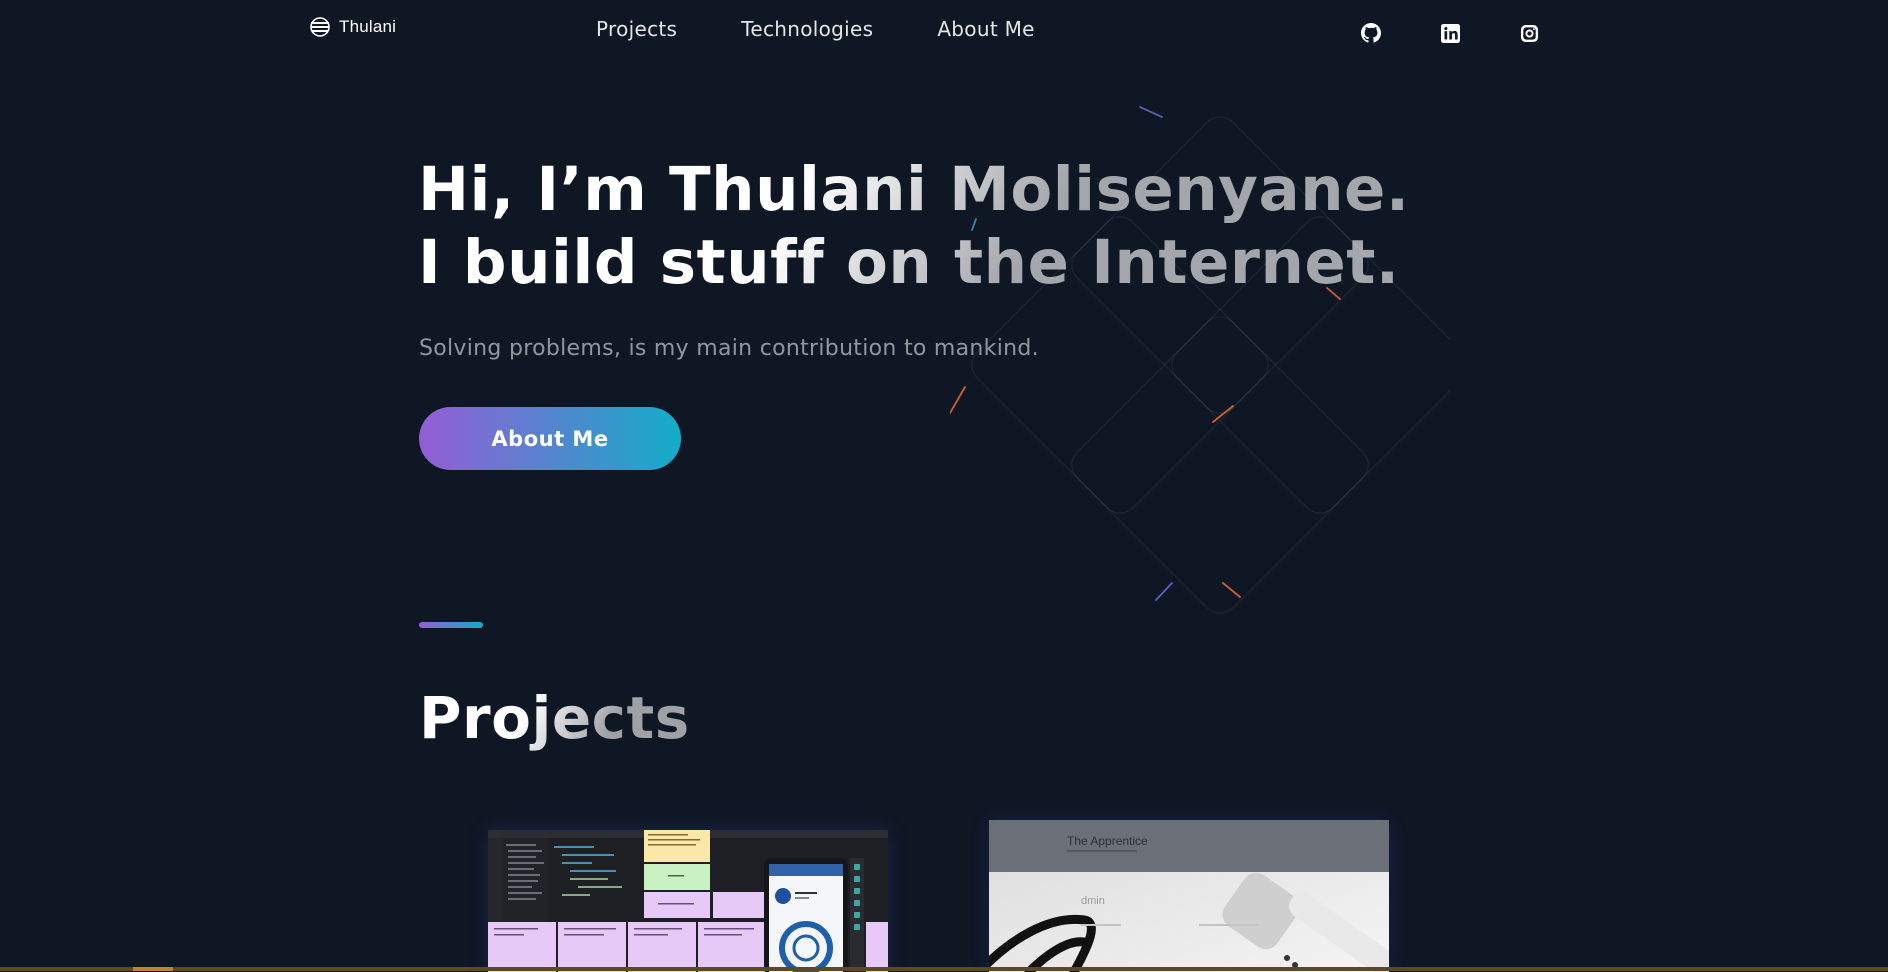 This screenshot has height=972, width=1888. What do you see at coordinates (1529, 33) in the screenshot?
I see `instagram-icon` at bounding box center [1529, 33].